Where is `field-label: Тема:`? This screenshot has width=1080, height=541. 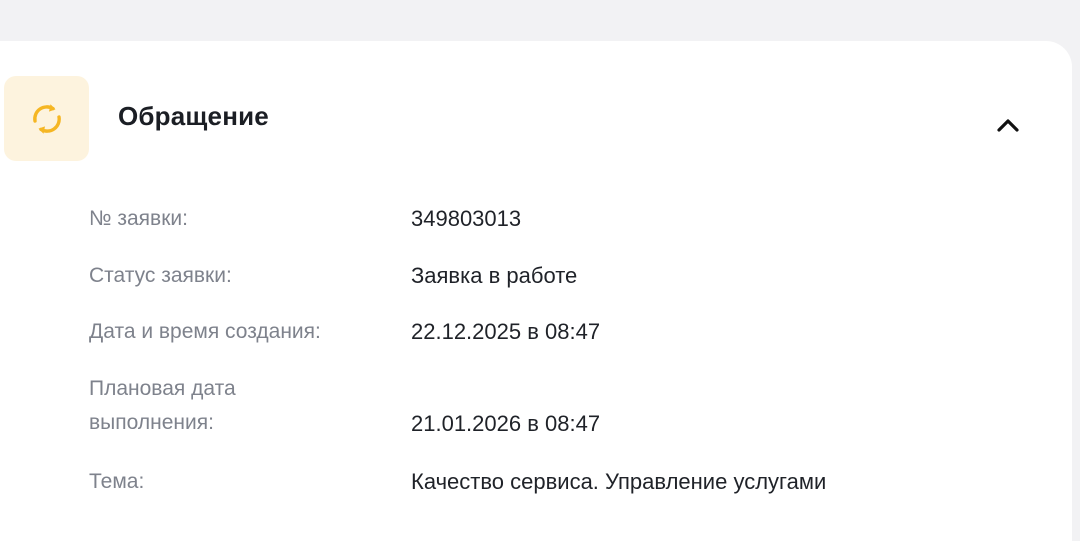 field-label: Тема: is located at coordinates (117, 481).